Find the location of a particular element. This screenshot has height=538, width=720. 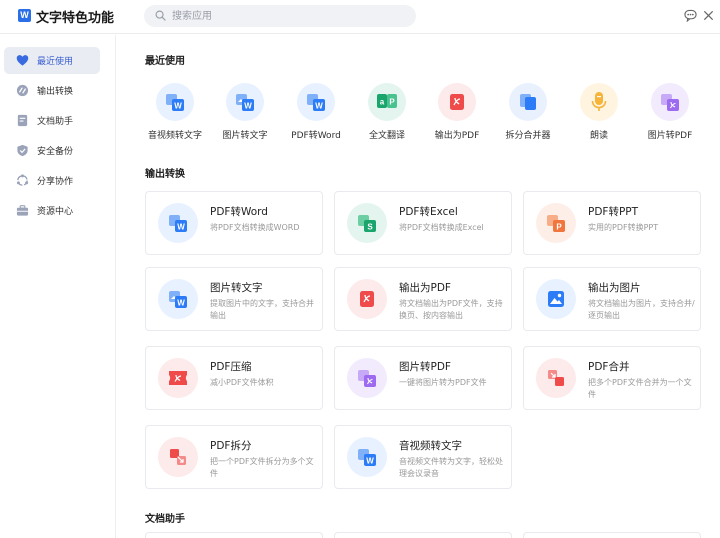

pdf-merge-icon is located at coordinates (556, 378).